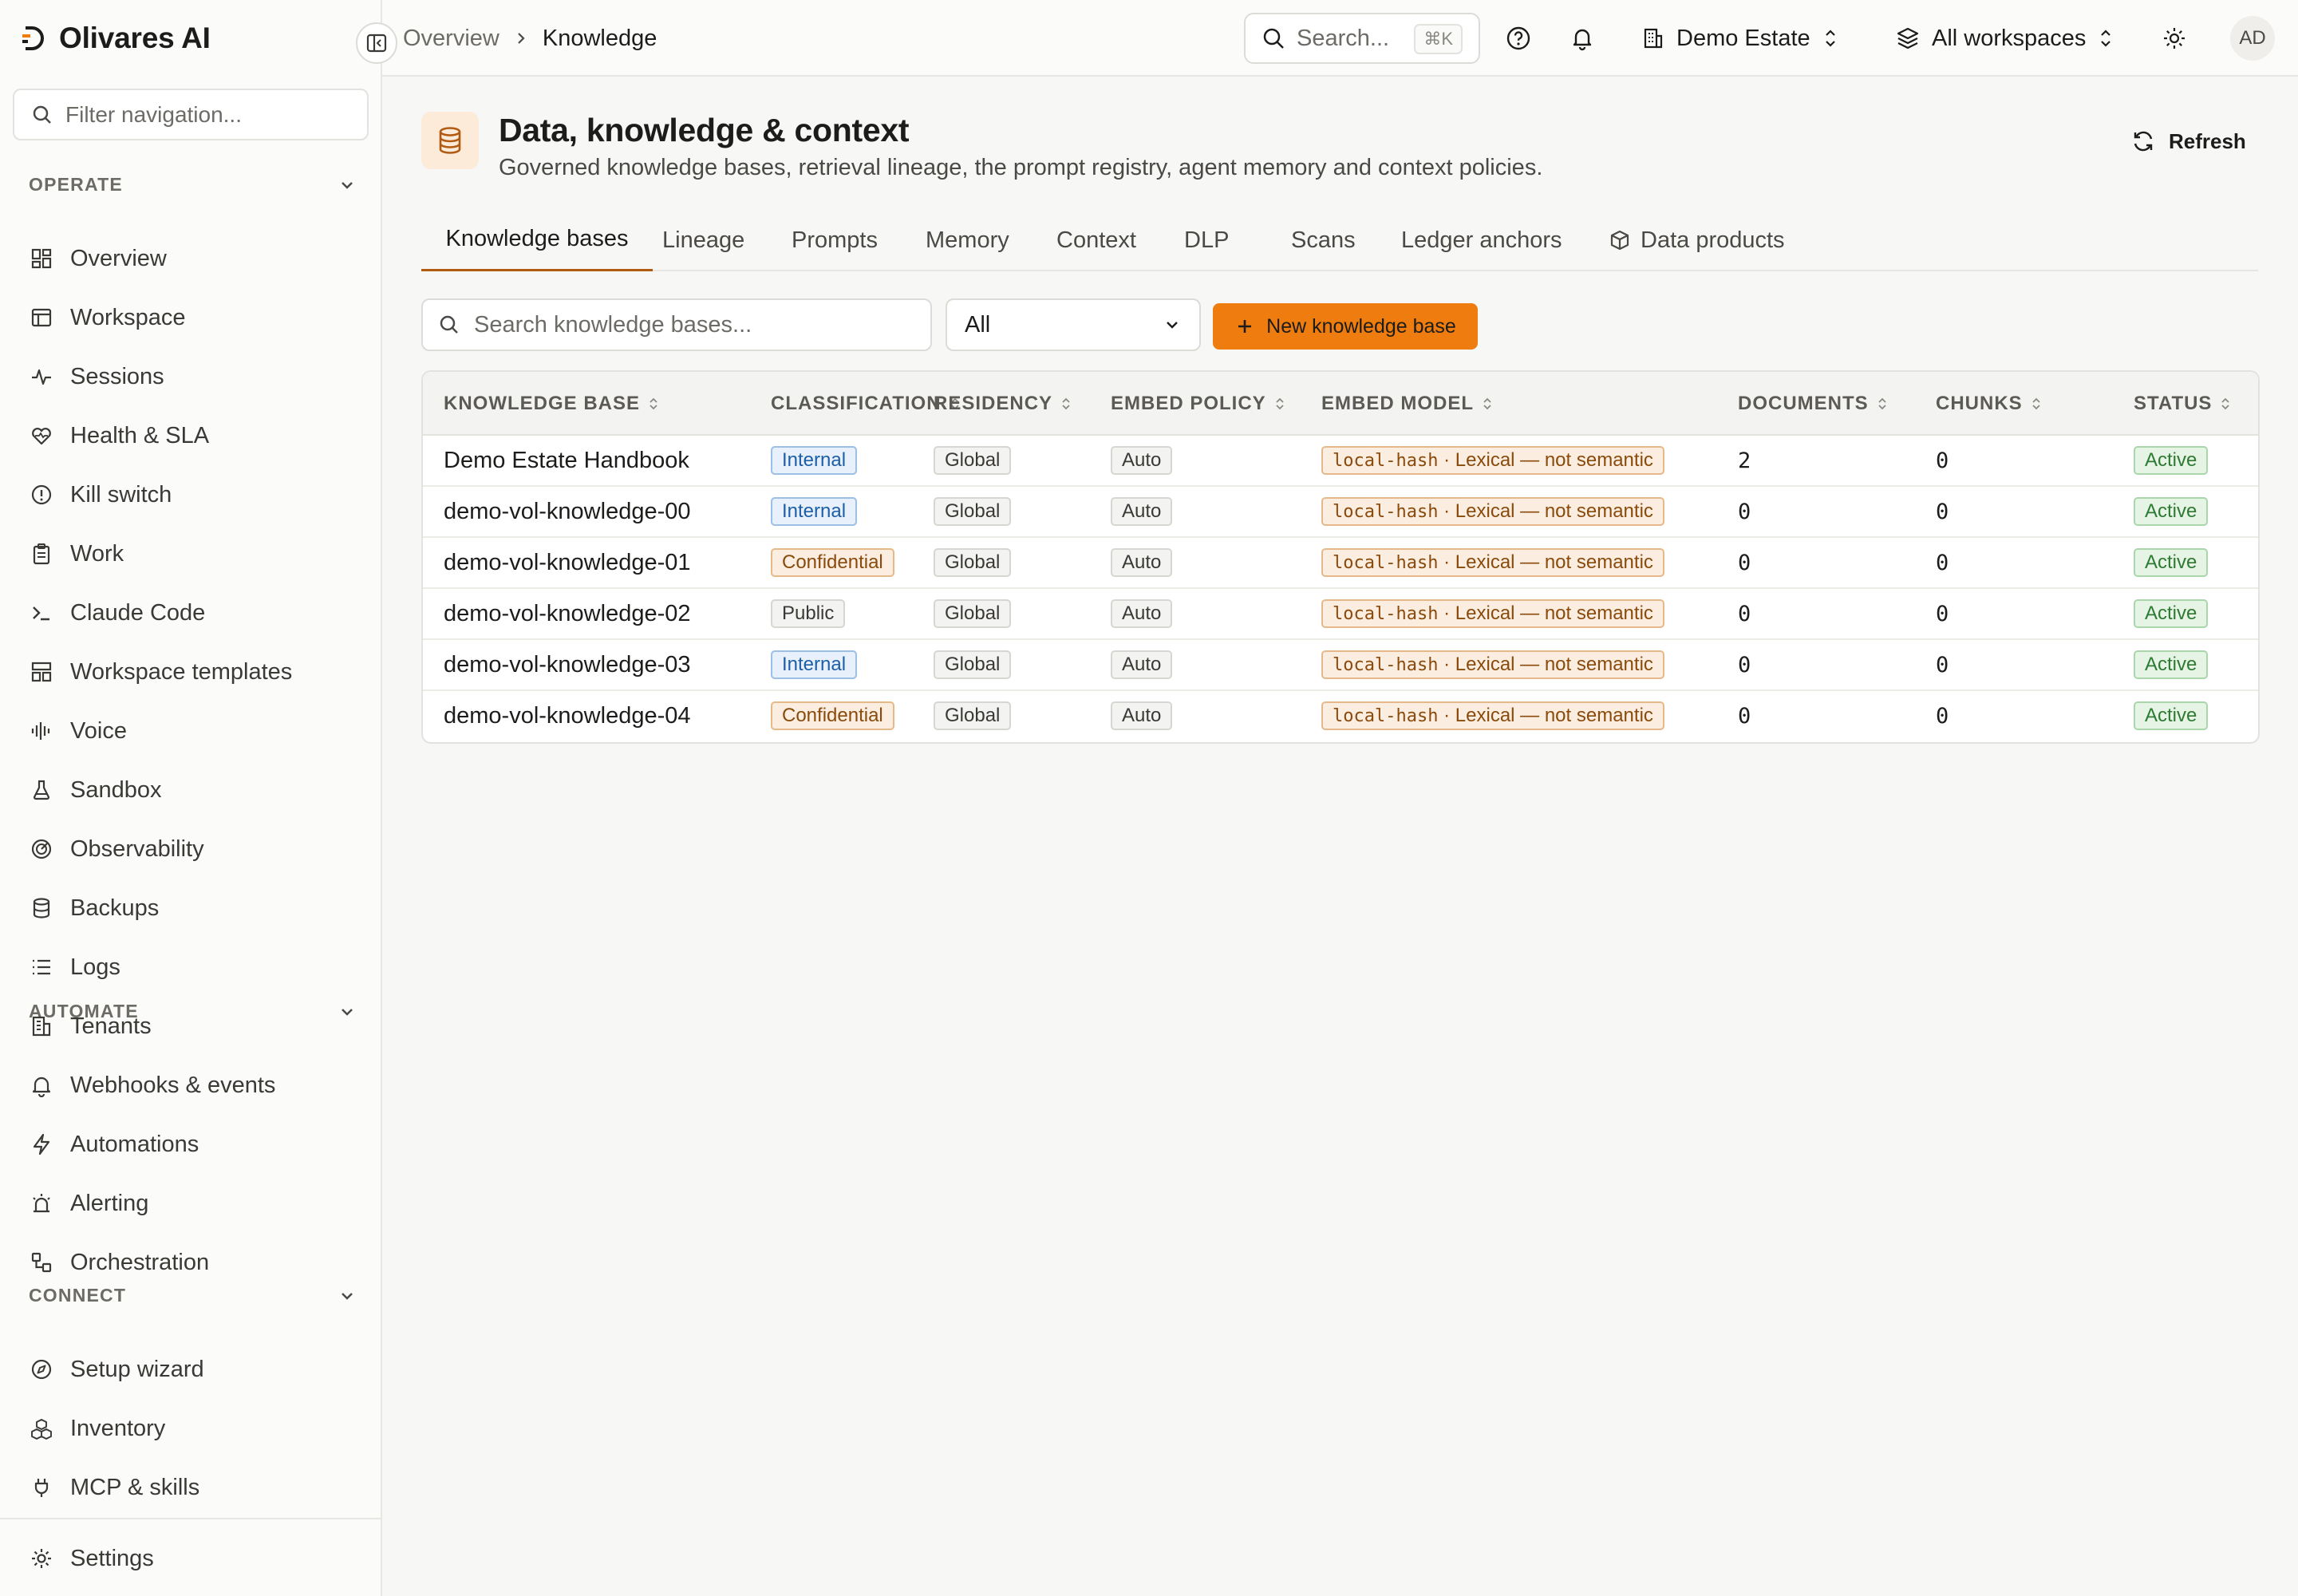 Image resolution: width=2298 pixels, height=1596 pixels. I want to click on collapse-sidebar-button, so click(376, 43).